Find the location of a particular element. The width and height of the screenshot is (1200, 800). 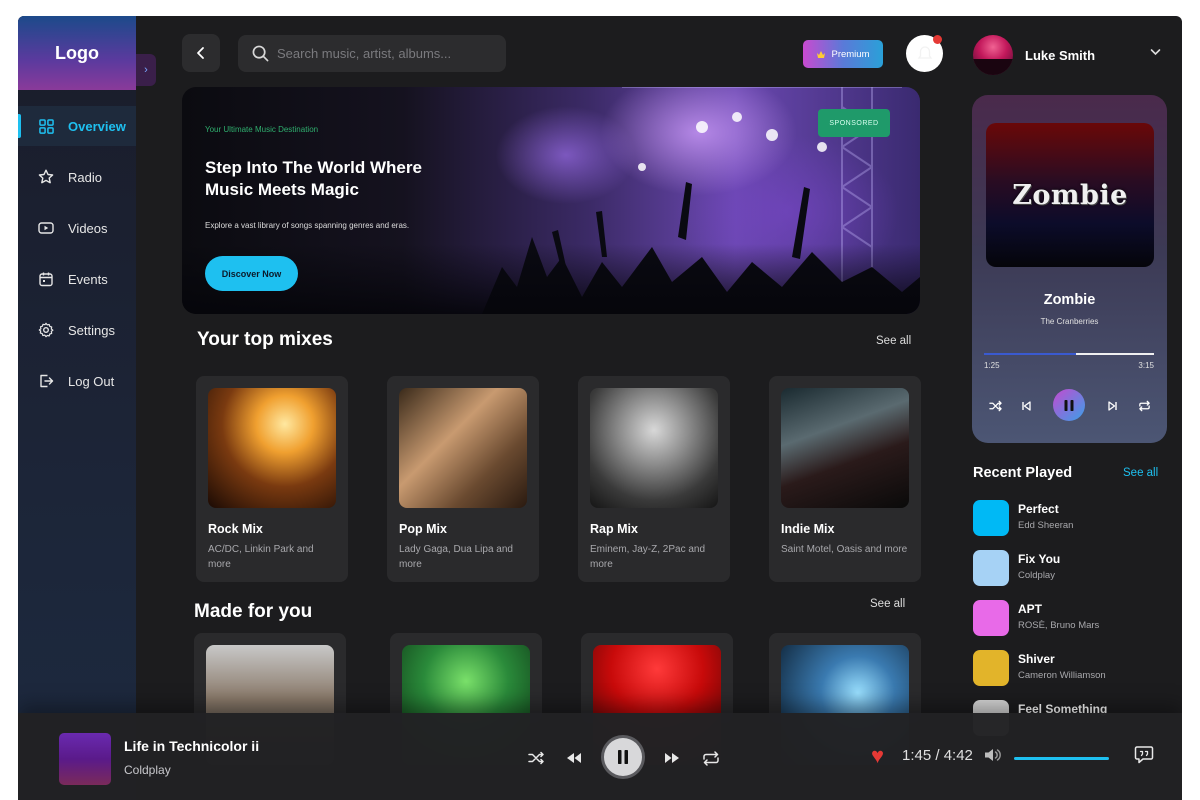

mix-card-rock: Rock Mix AC/DC, Linkin Park and more is located at coordinates (272, 479).